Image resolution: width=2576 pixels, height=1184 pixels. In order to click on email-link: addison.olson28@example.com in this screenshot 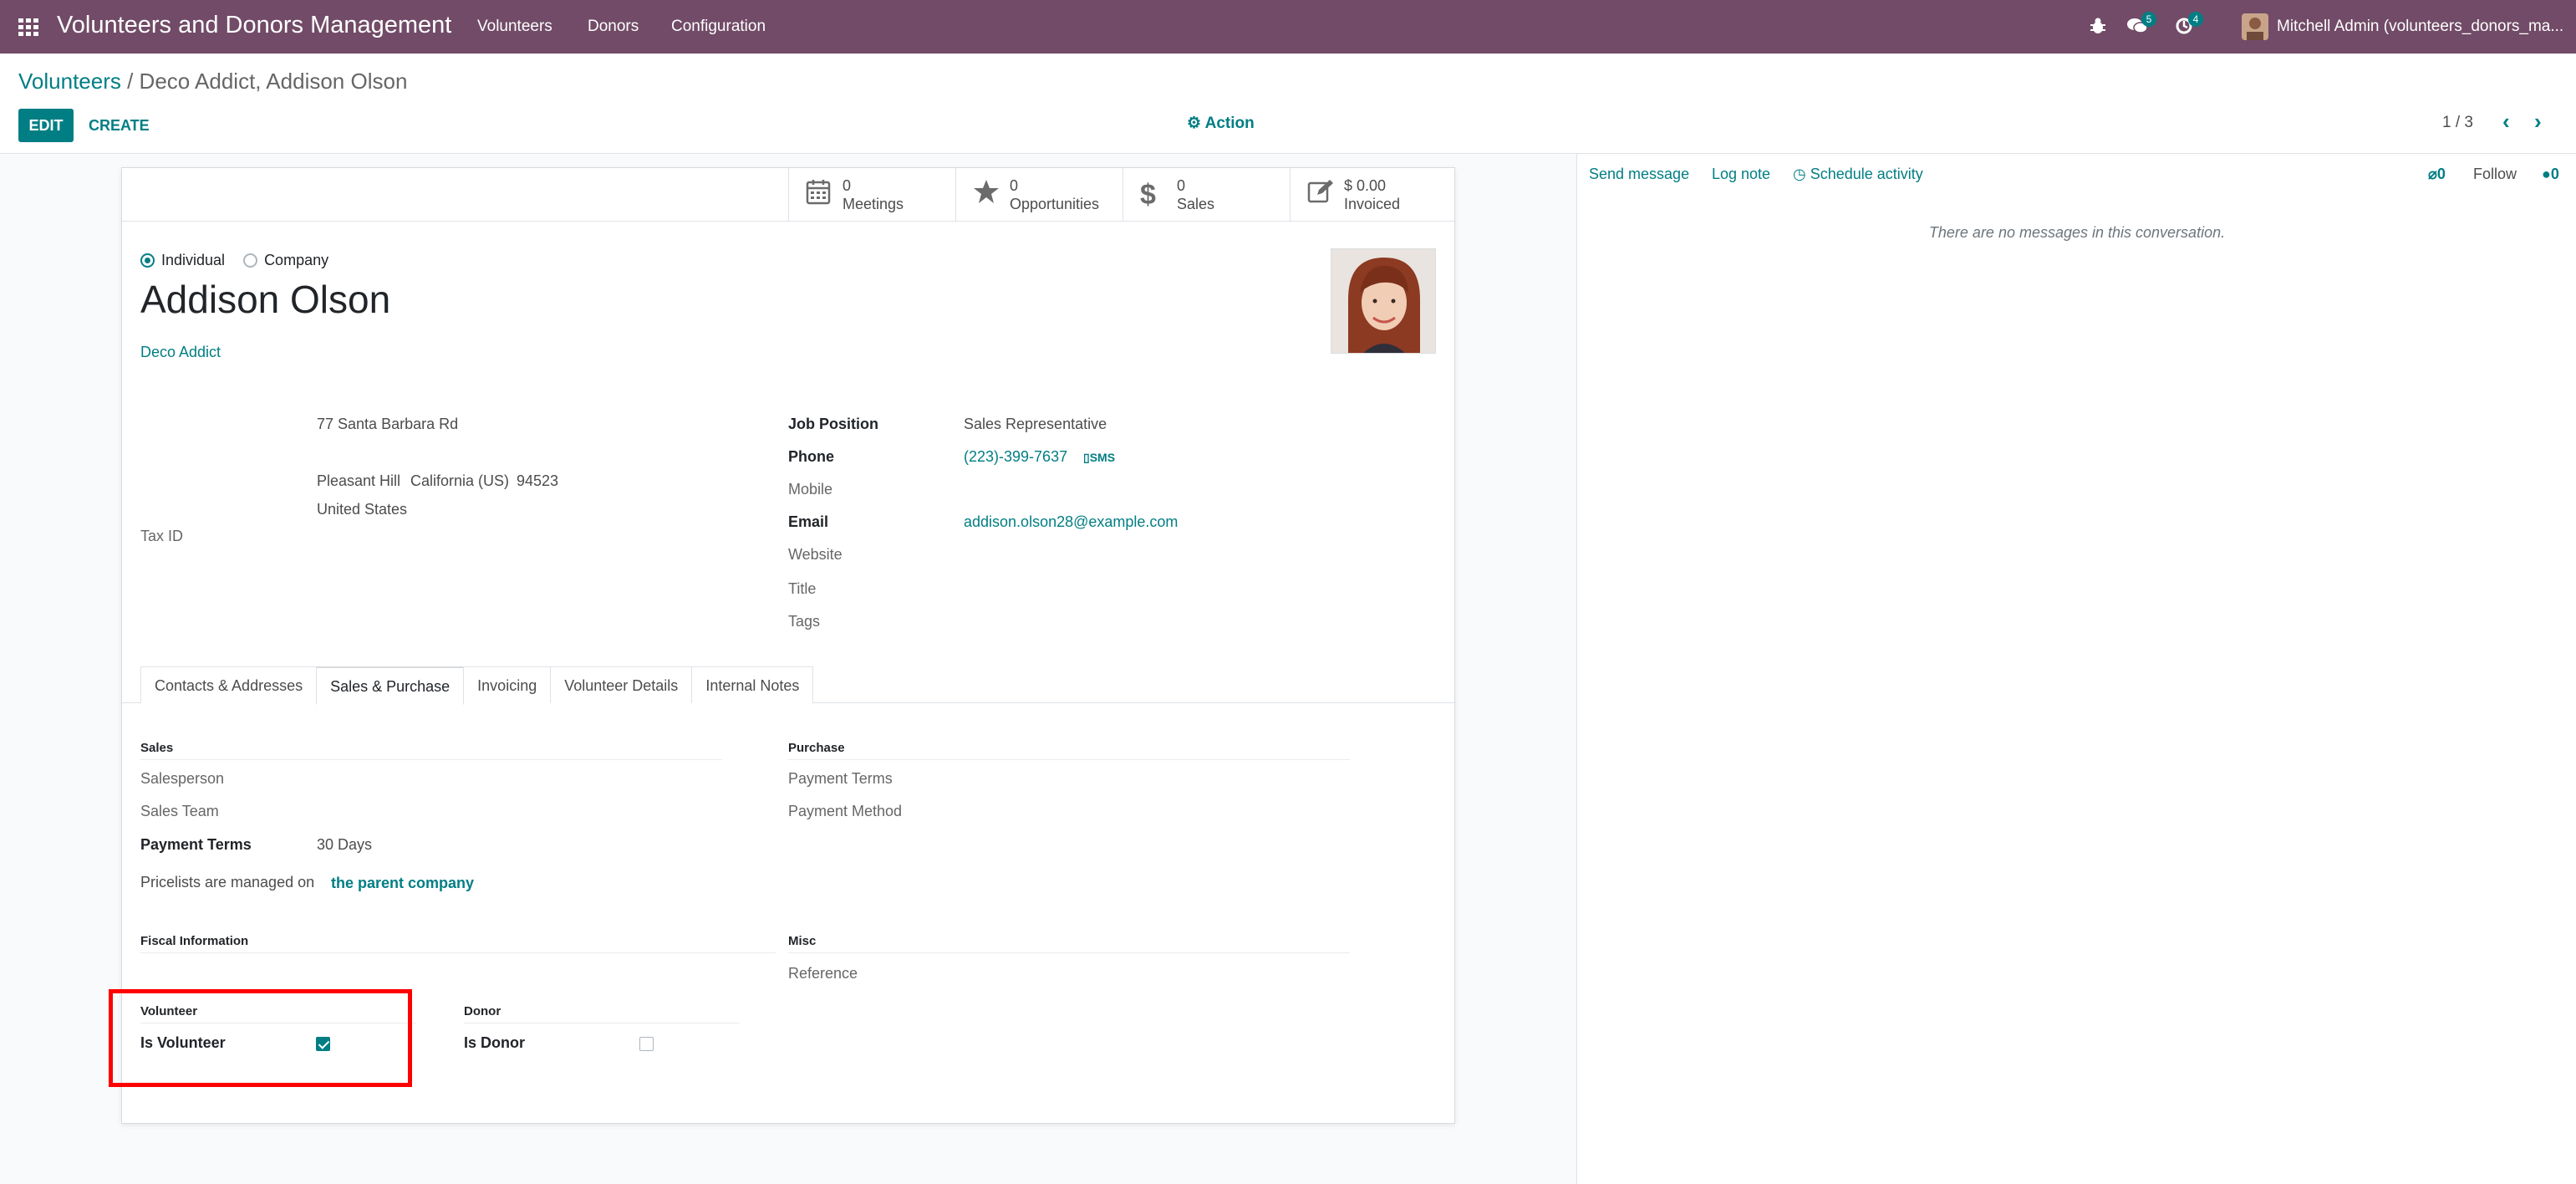, I will do `click(1071, 522)`.